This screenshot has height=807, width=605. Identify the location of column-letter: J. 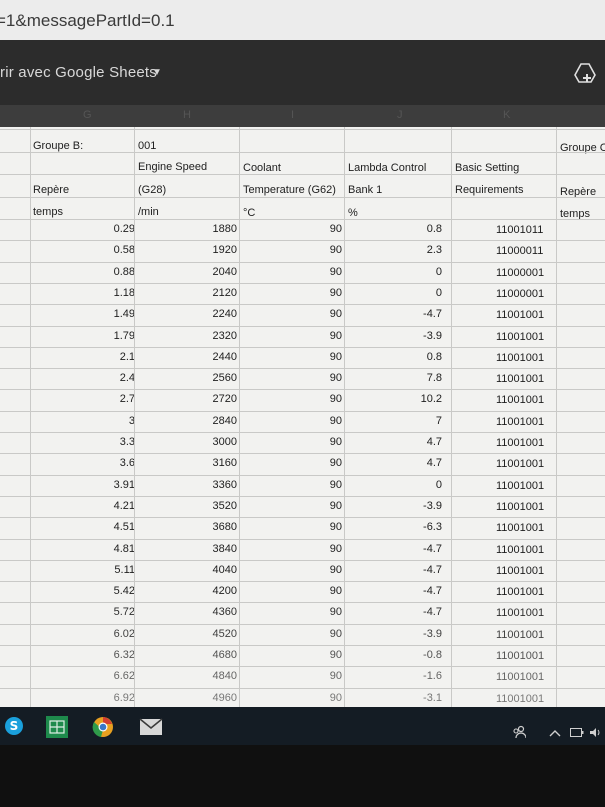
(400, 115).